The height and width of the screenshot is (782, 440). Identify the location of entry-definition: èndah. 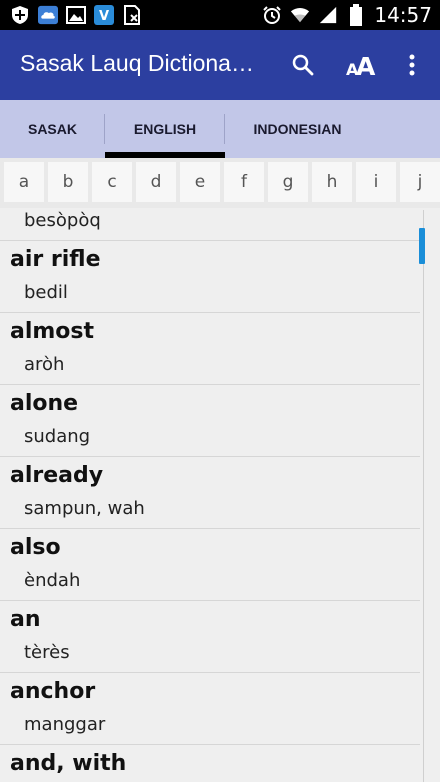
(52, 580).